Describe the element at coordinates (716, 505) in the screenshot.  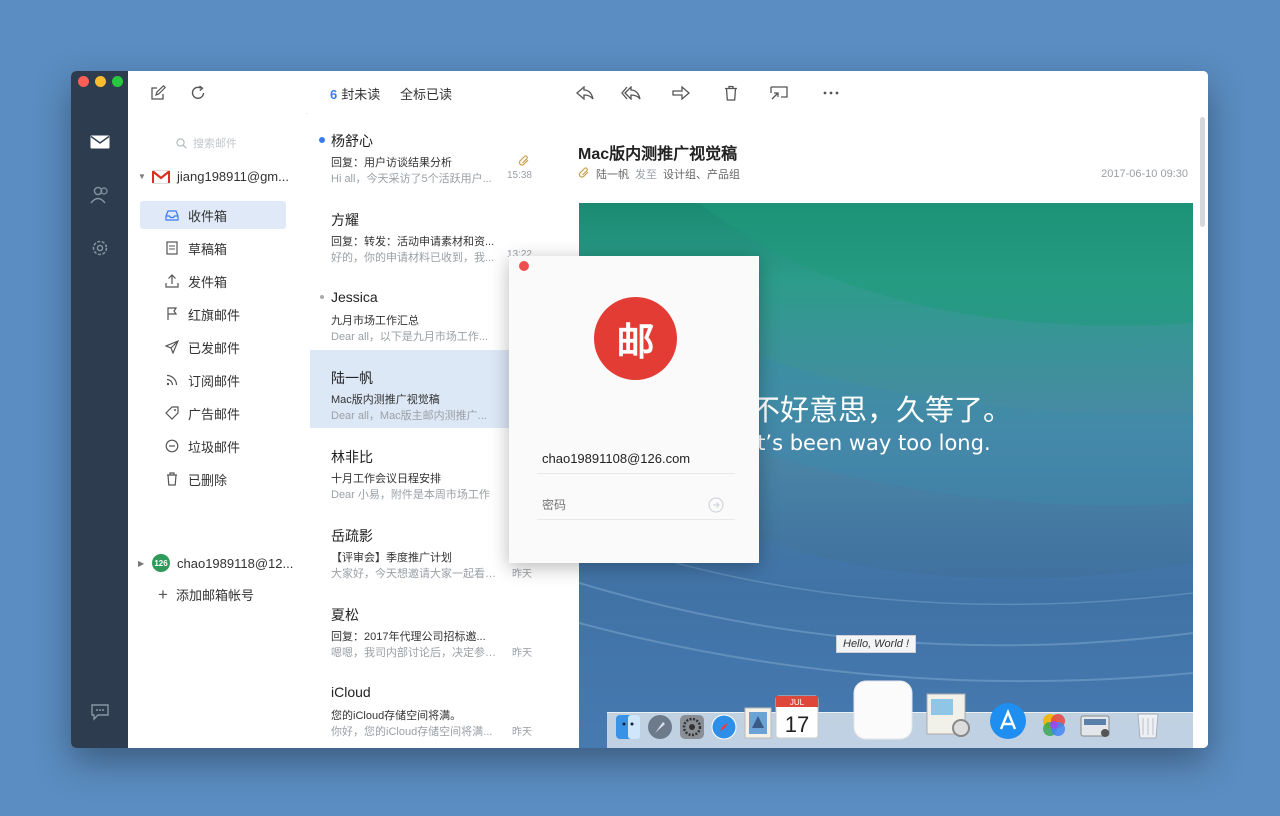
I see `login-arrow-icon` at that location.